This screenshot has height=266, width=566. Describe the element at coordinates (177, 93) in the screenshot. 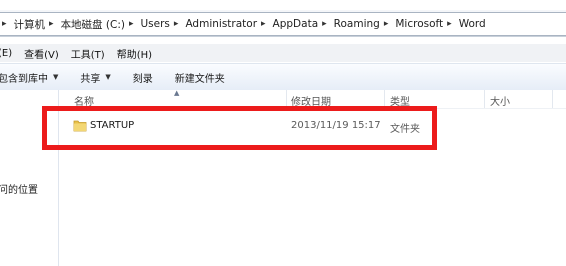

I see `sort-ascending-icon: ▲` at that location.